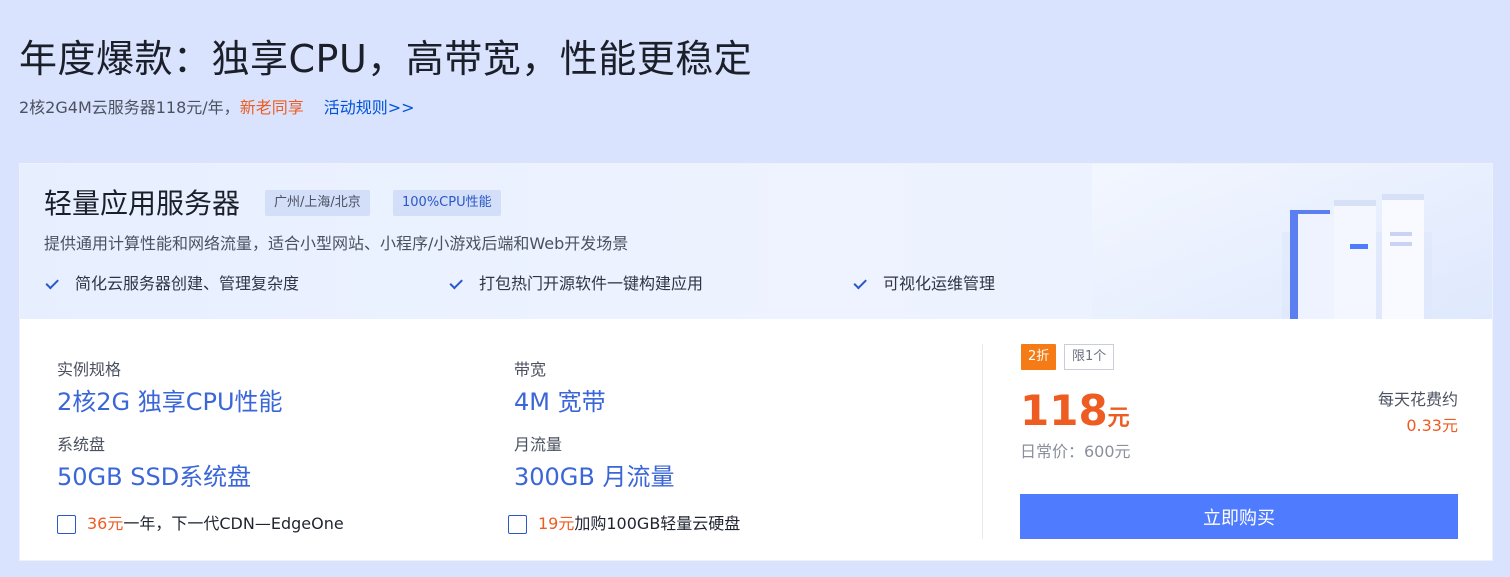 The height and width of the screenshot is (577, 1510). I want to click on buy-now-button: 立即购买, so click(1239, 516).